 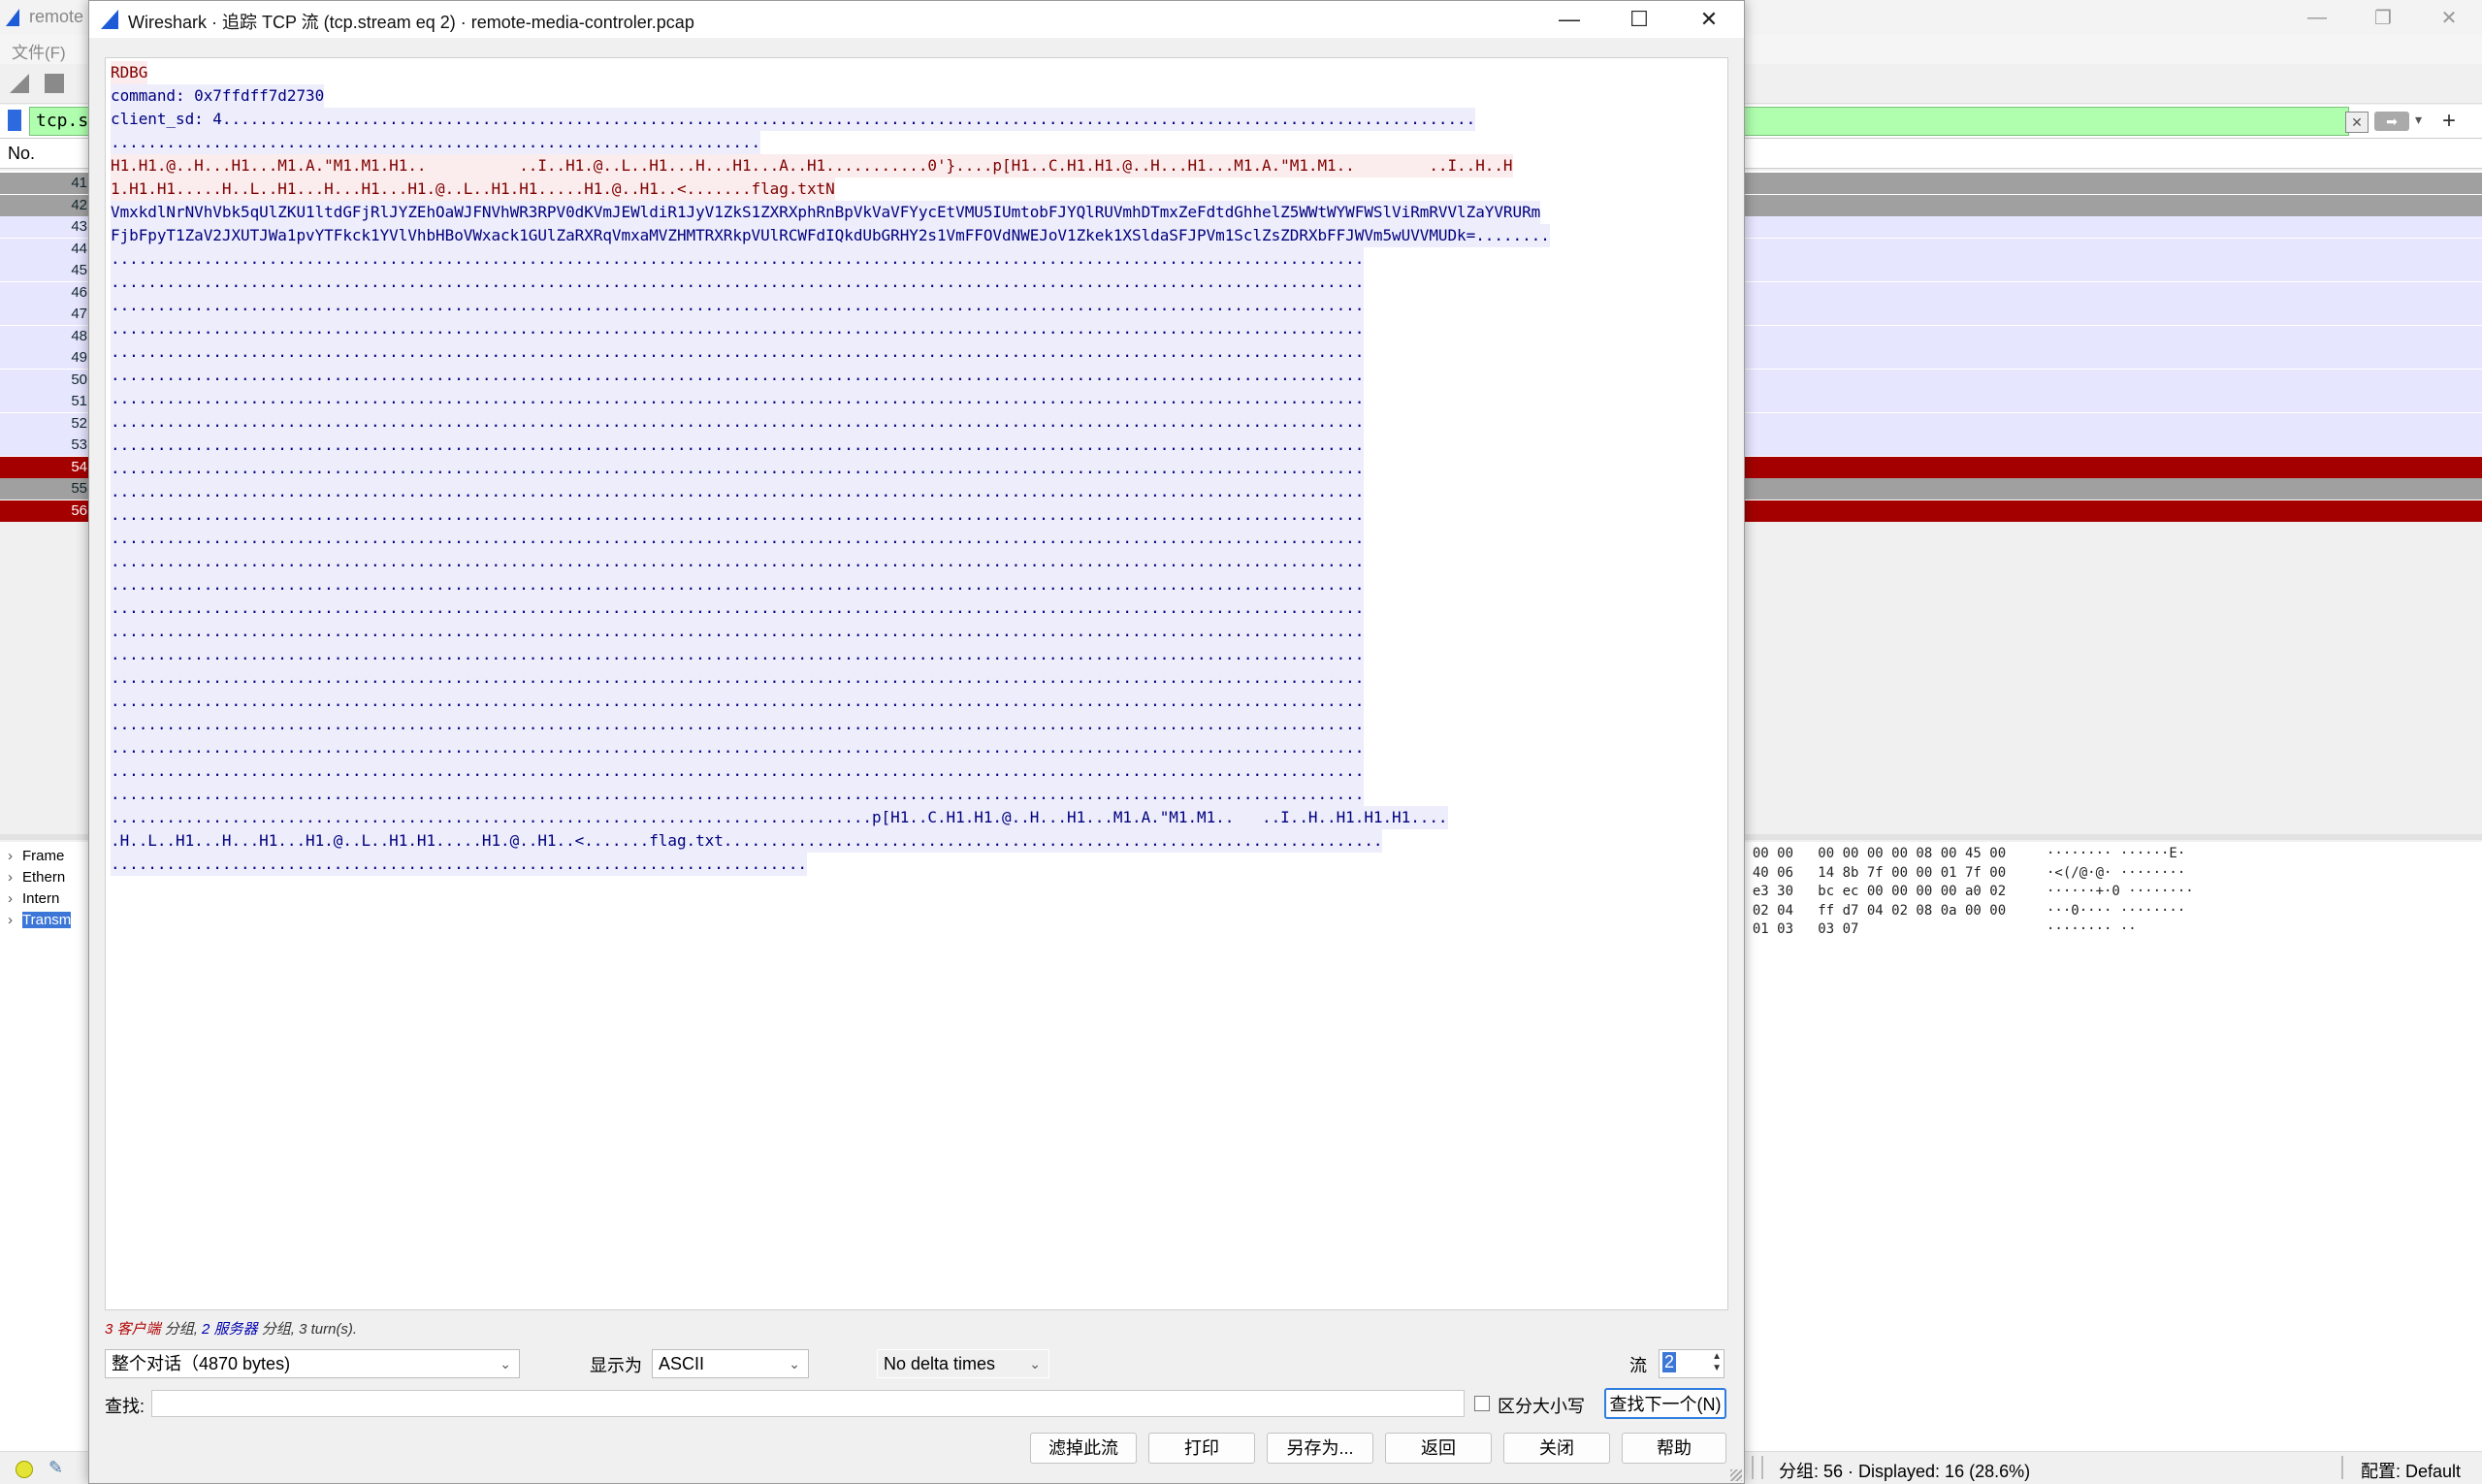 I want to click on find-next-button: 查找下一个(N), so click(x=1665, y=1403).